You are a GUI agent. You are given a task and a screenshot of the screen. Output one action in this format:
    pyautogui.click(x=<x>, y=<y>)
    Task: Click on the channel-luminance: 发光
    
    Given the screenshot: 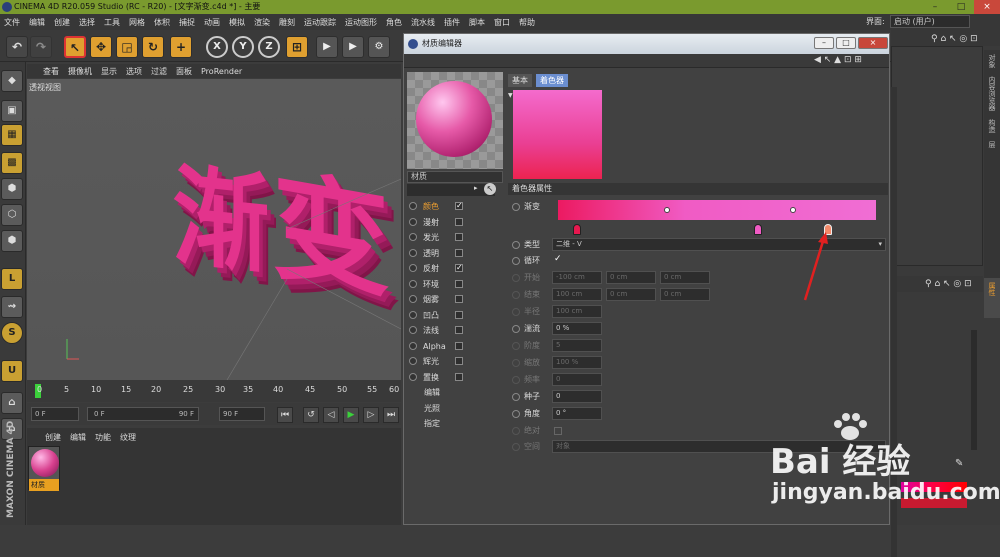 What is the action you would take?
    pyautogui.click(x=456, y=237)
    